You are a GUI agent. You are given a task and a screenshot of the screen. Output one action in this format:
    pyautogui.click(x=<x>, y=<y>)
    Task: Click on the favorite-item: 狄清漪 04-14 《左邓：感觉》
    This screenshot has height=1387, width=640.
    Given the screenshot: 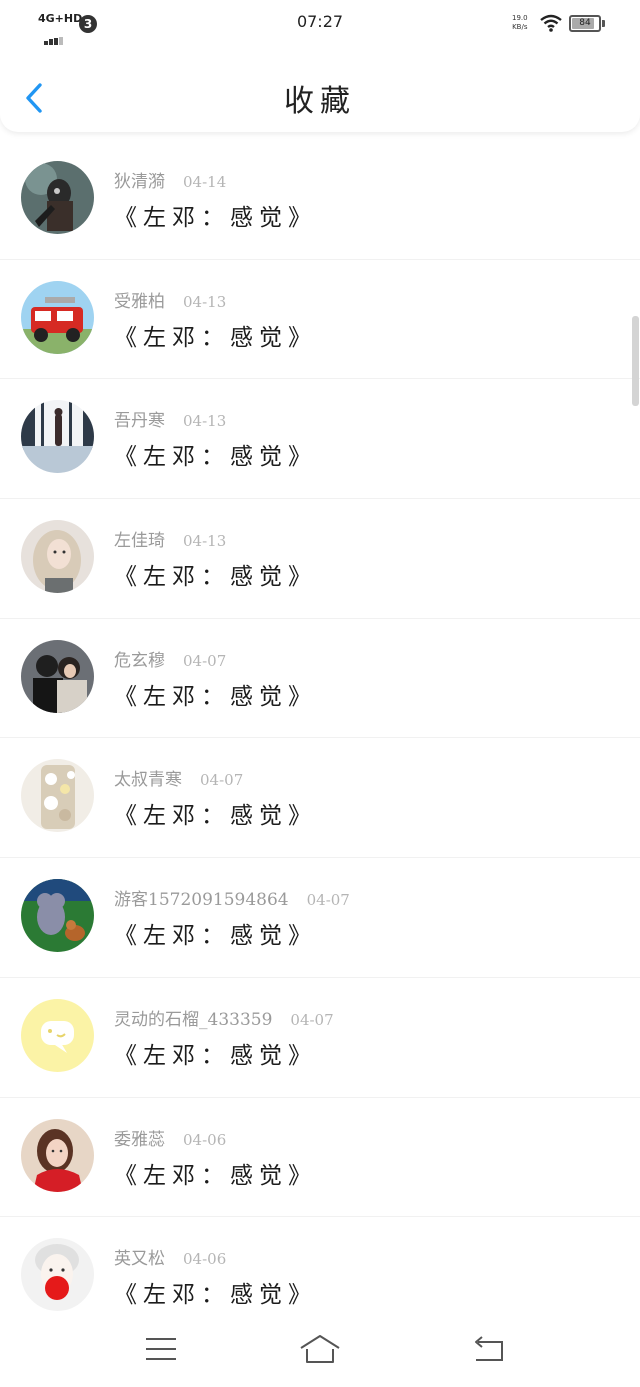 What is the action you would take?
    pyautogui.click(x=320, y=200)
    